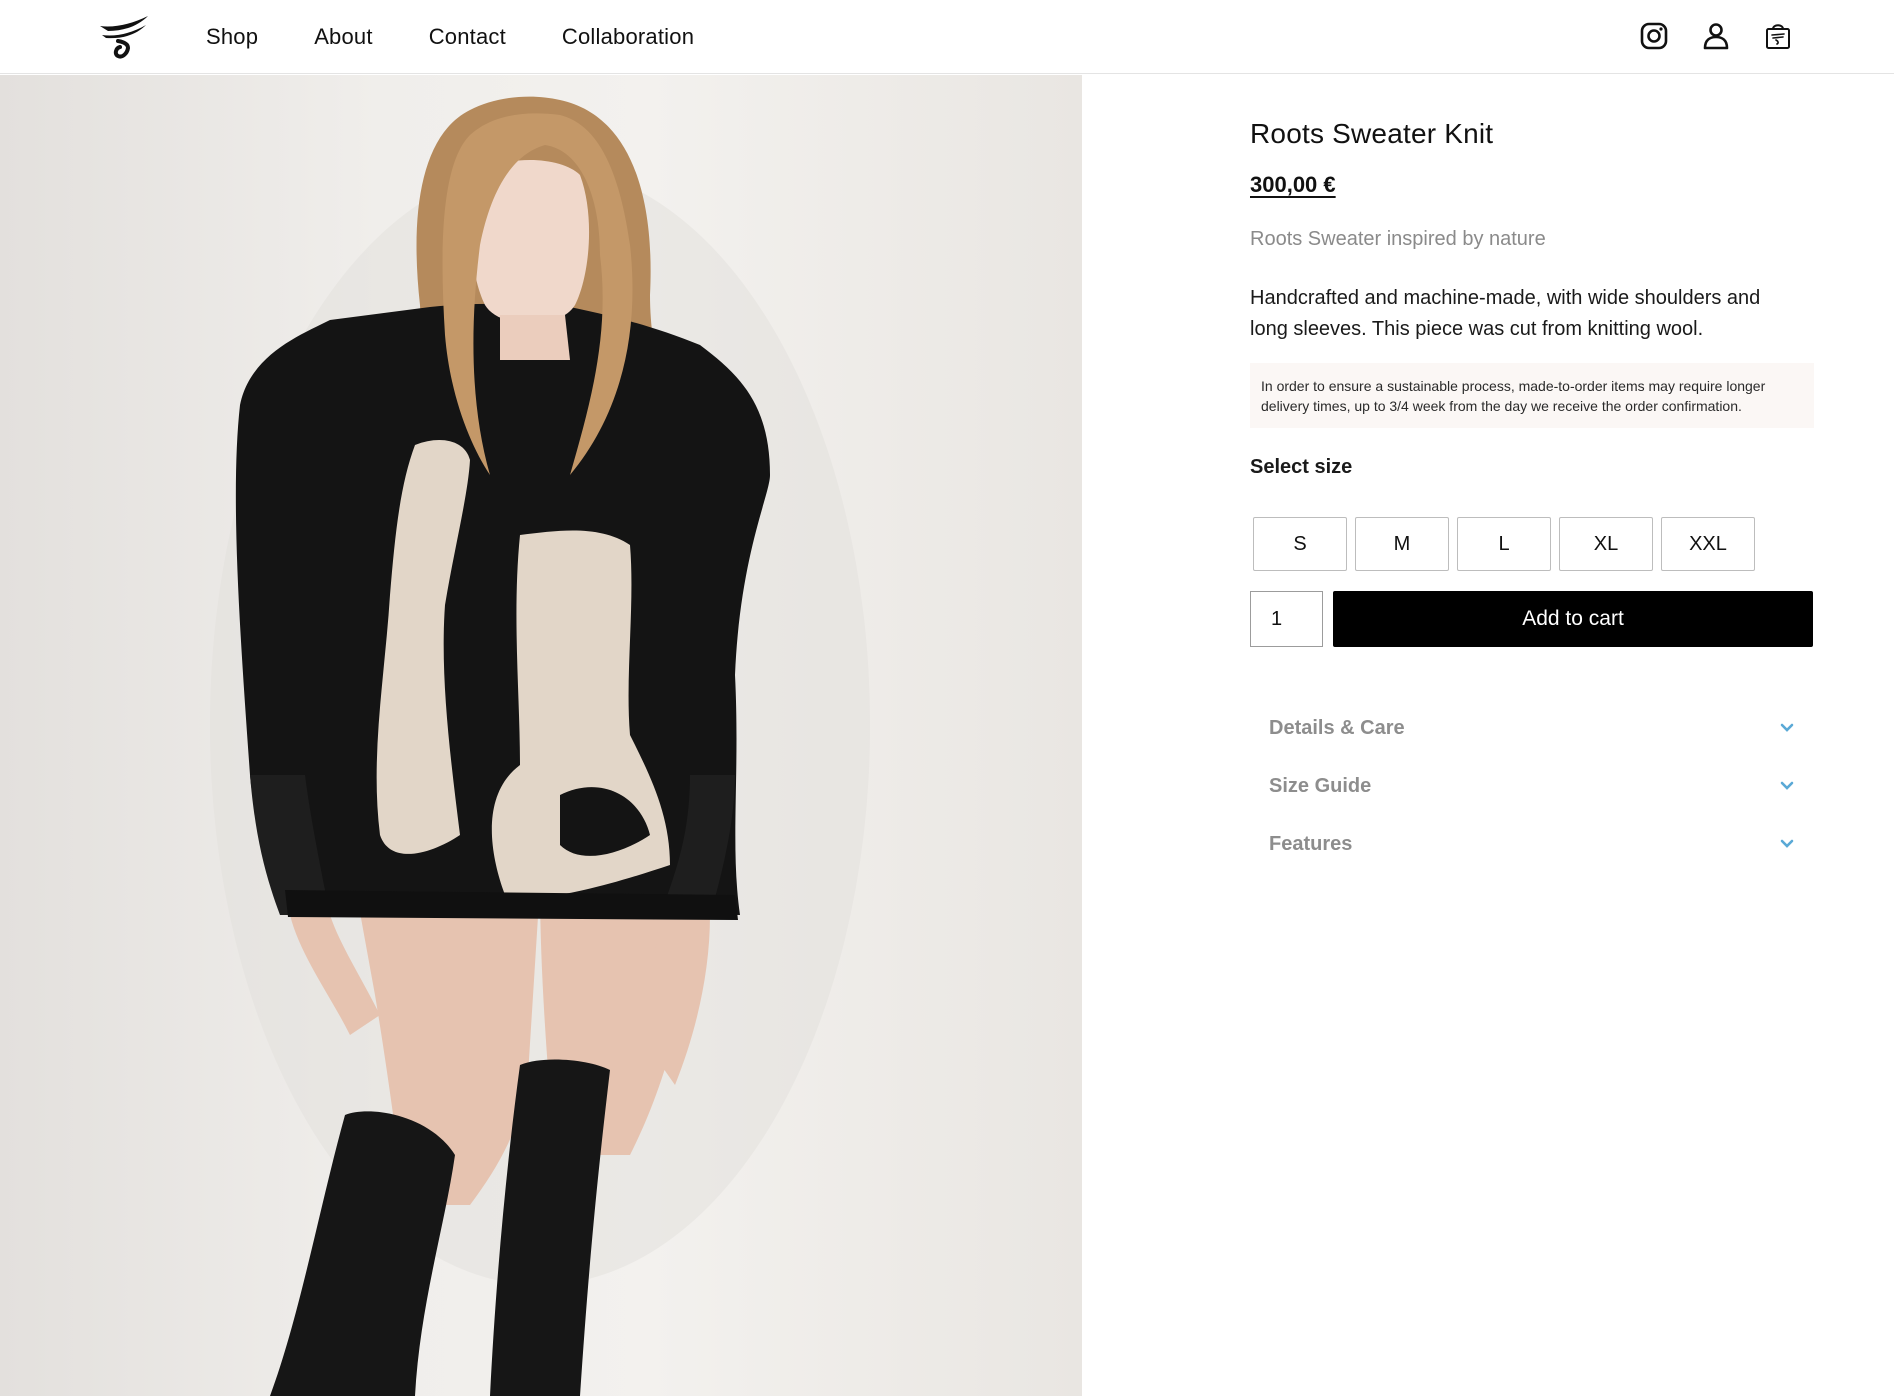  I want to click on size-selector: S M L XL XXL, so click(1533, 544).